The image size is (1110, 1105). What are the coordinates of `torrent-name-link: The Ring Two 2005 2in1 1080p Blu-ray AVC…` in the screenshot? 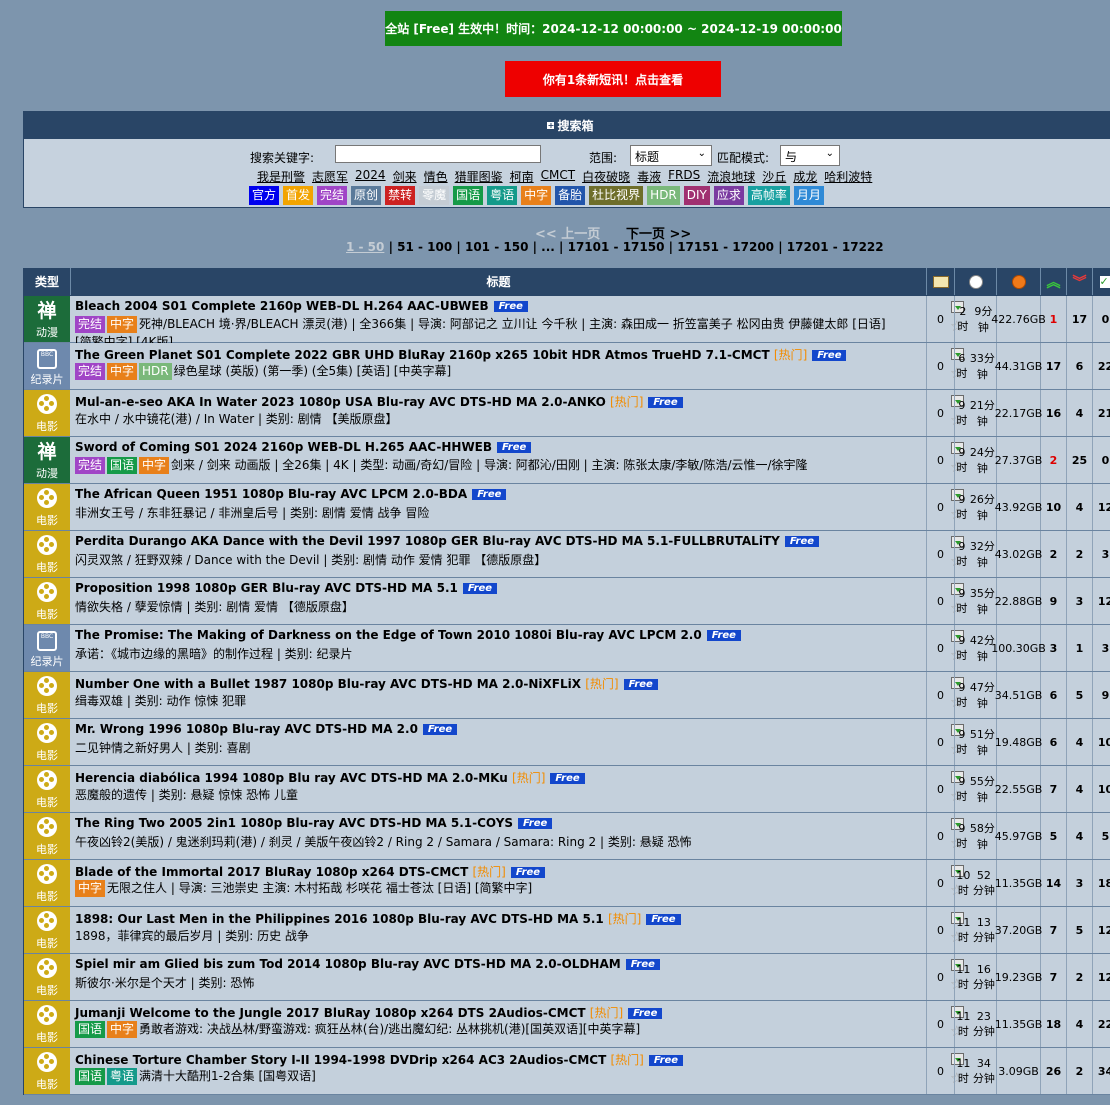 It's located at (294, 823).